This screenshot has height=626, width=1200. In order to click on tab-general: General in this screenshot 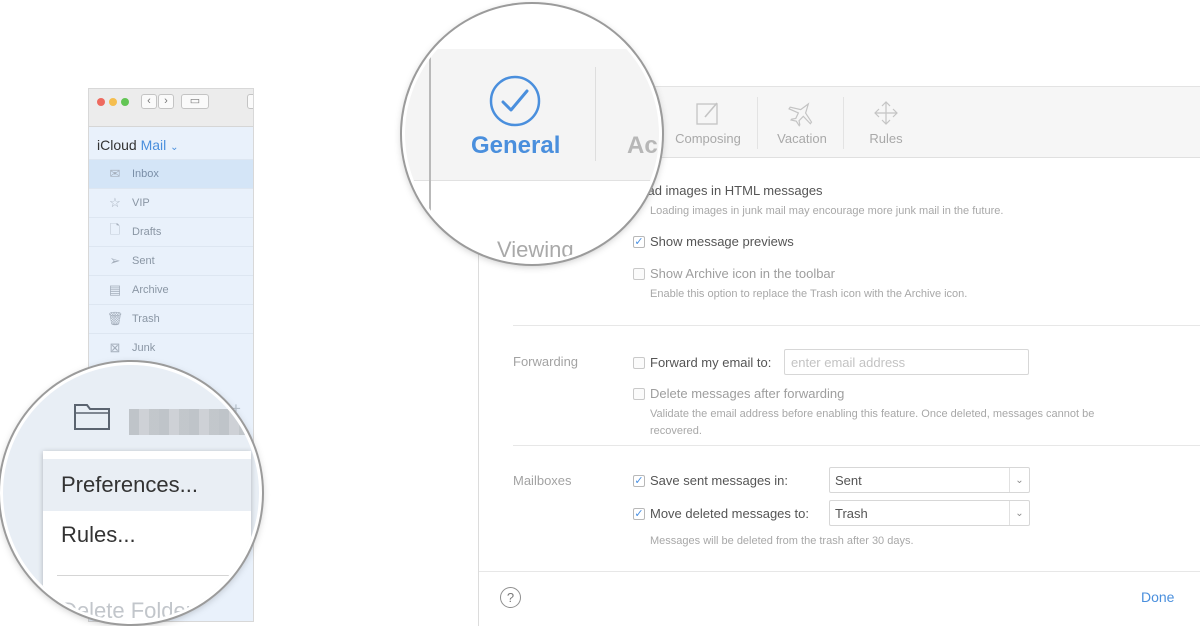, I will do `click(515, 146)`.